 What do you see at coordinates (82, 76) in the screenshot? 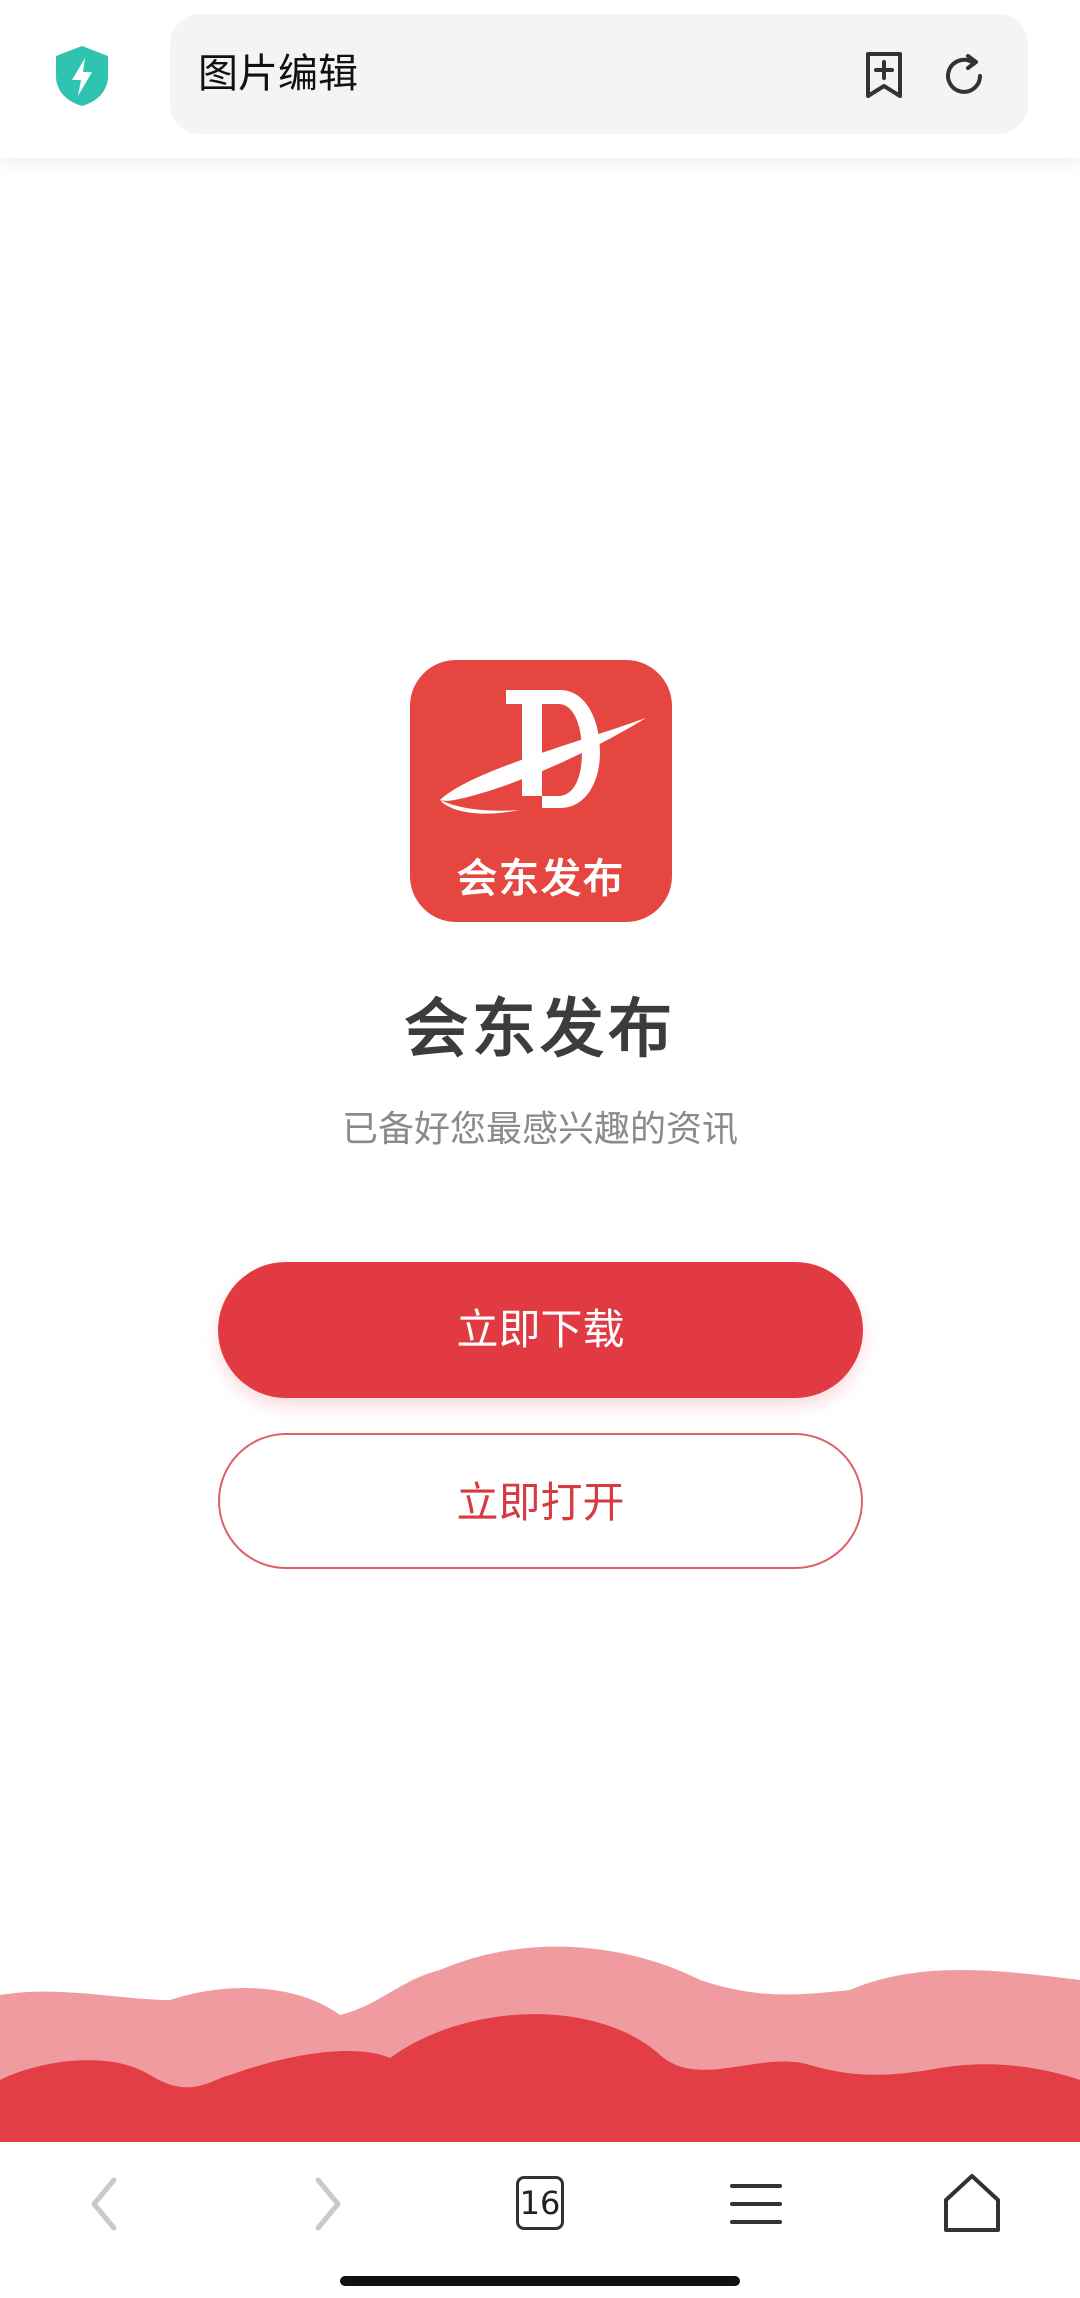
I see `shield-bolt-icon` at bounding box center [82, 76].